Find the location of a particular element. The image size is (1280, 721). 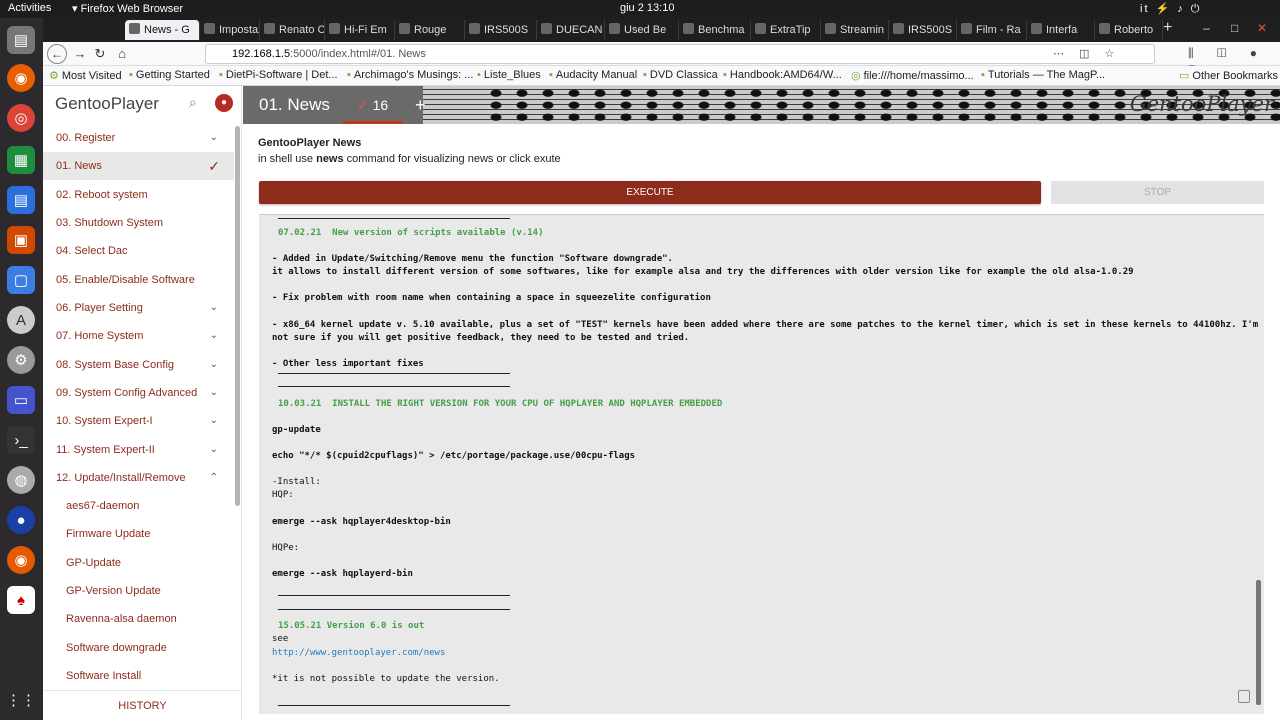

sidebar-item-home-system: 07. Home System ⌄ is located at coordinates (138, 336).